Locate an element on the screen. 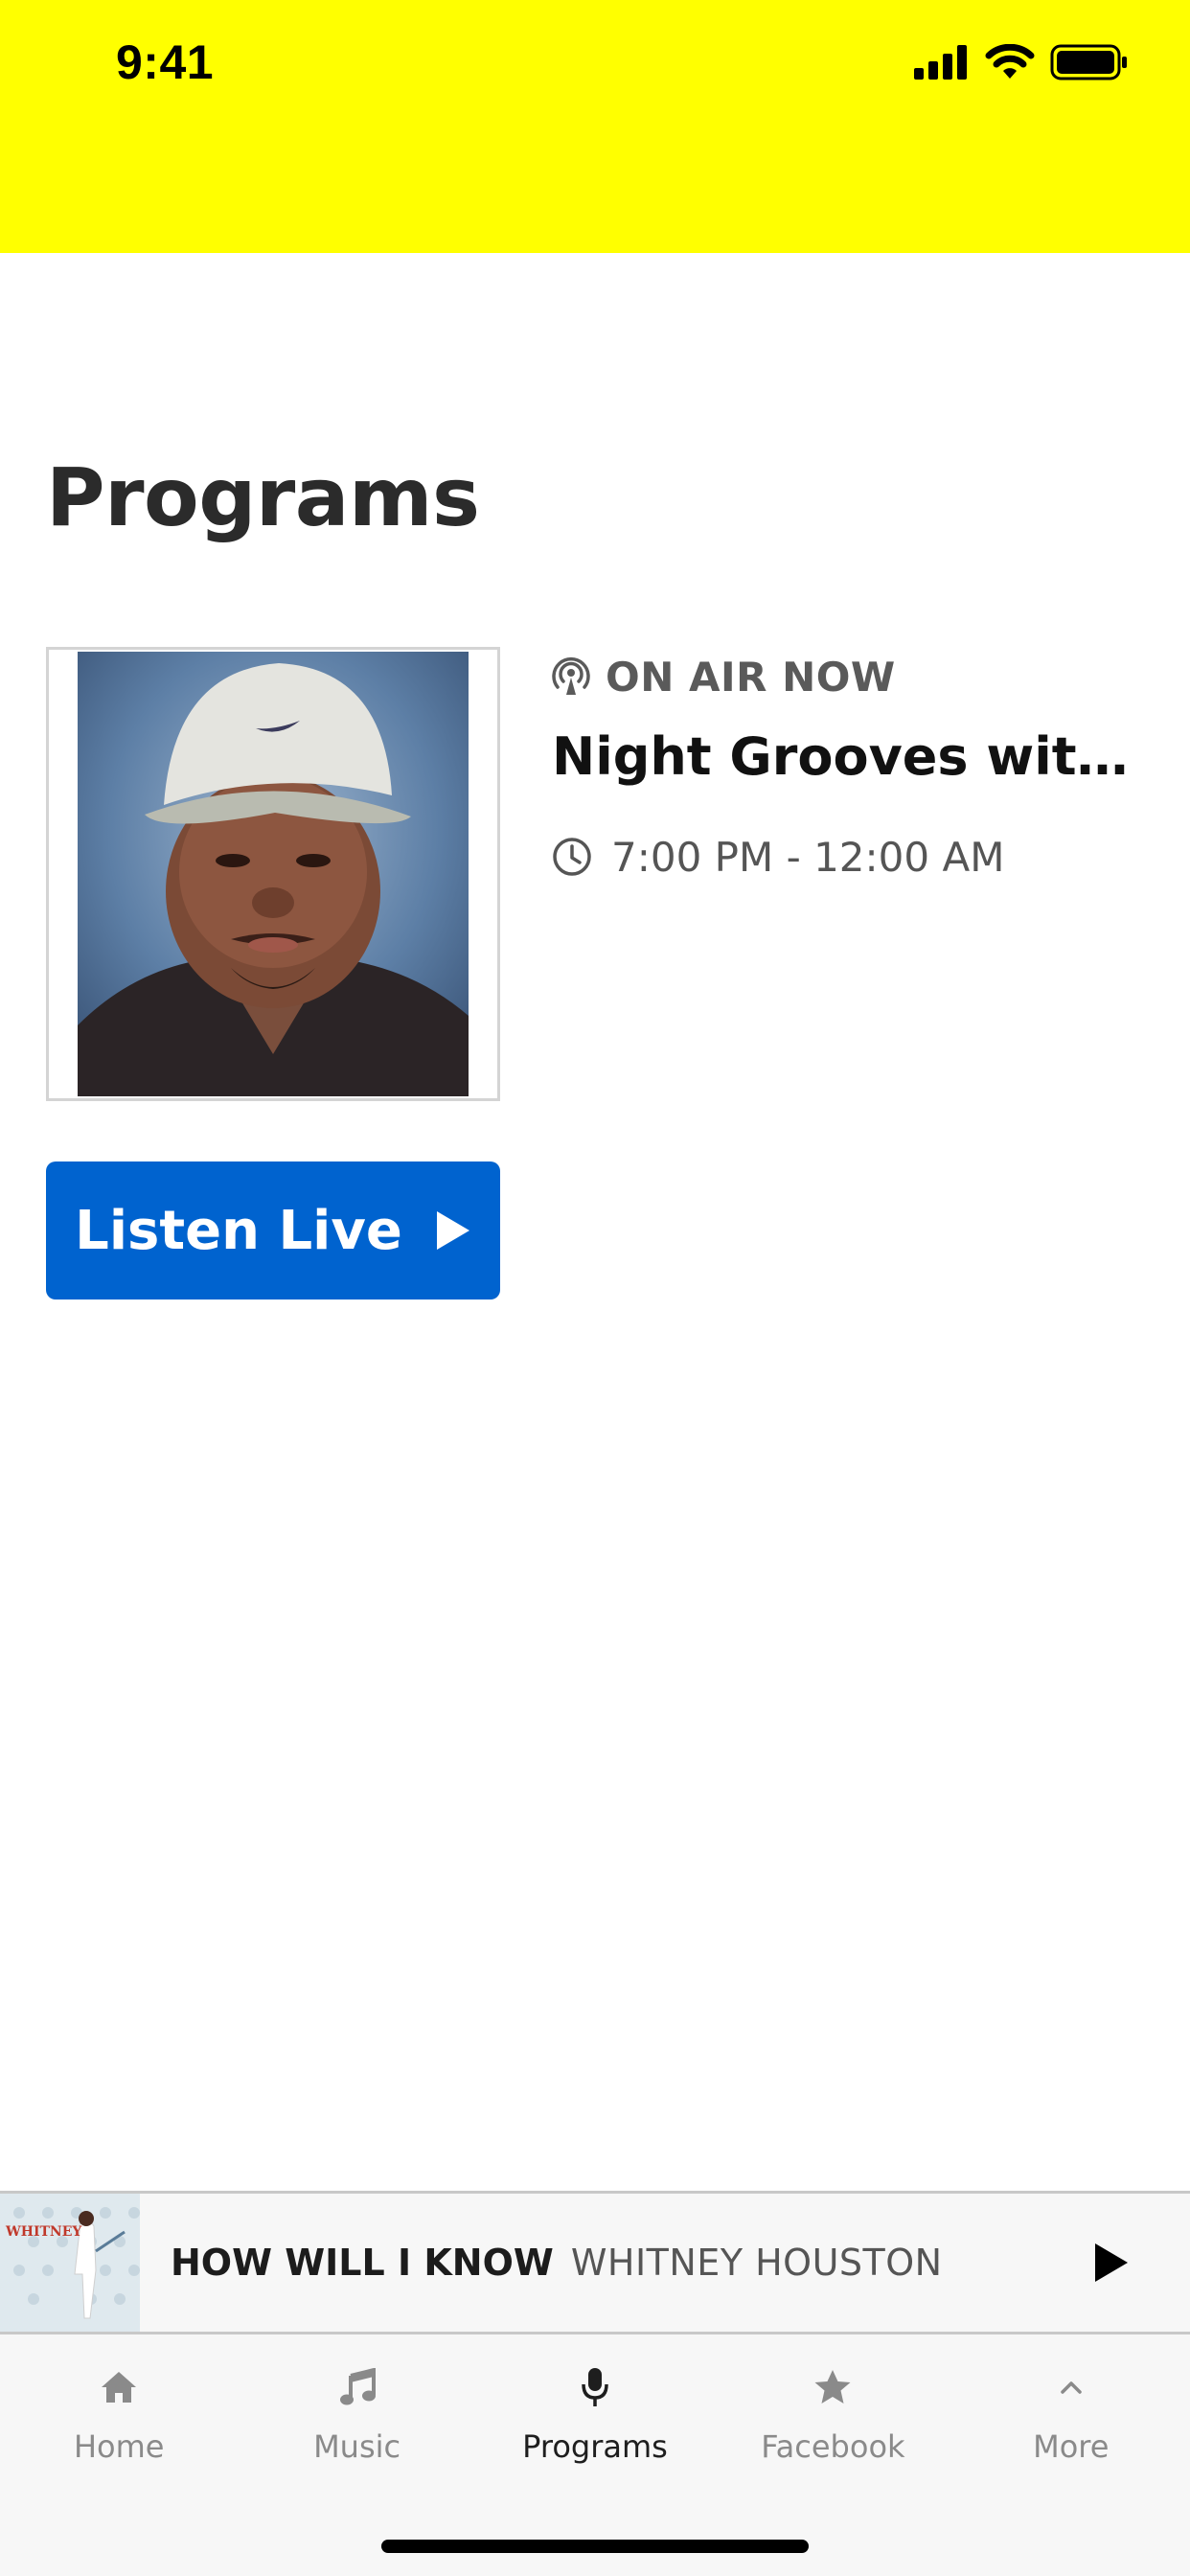  header-bar: 9:41 is located at coordinates (595, 126).